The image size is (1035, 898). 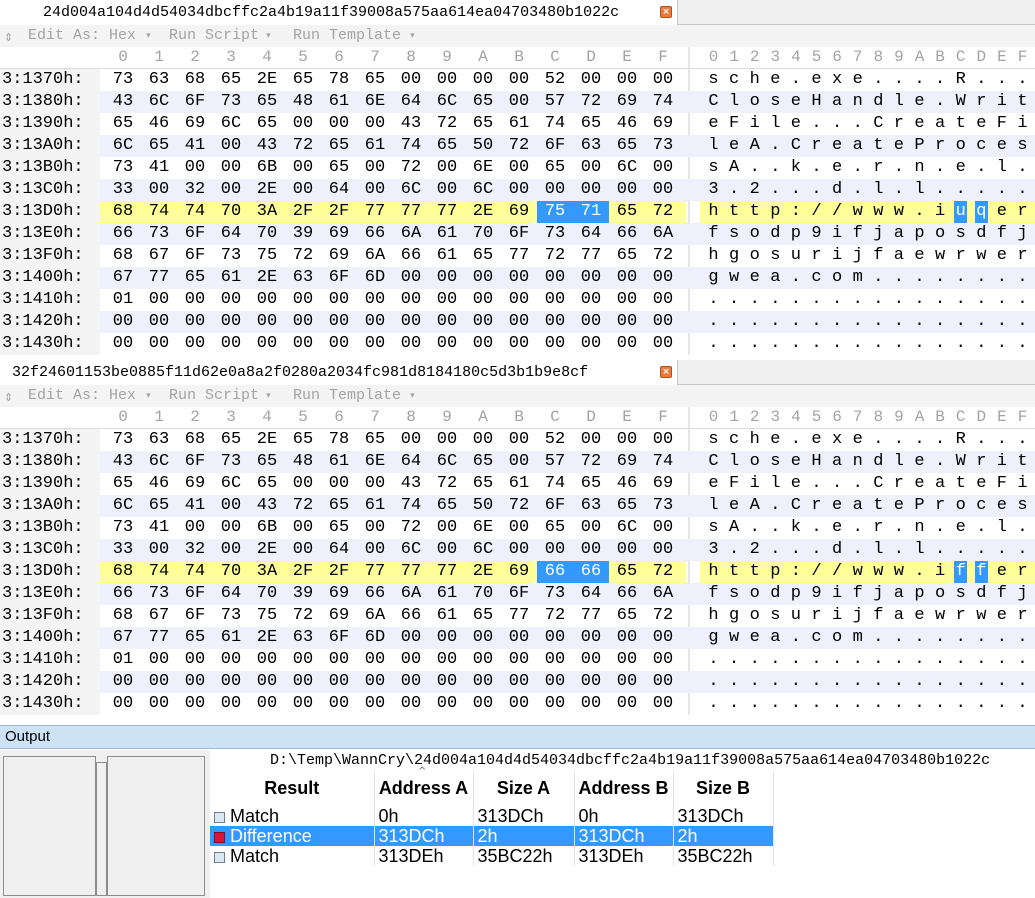 I want to click on hex-byte: 69, so click(x=195, y=124).